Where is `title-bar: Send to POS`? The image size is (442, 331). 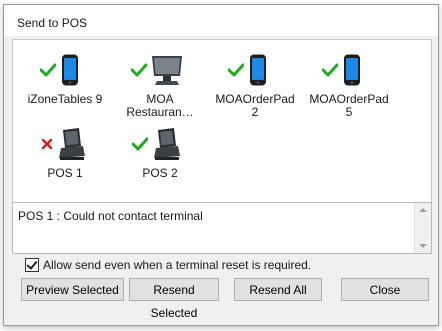 title-bar: Send to POS is located at coordinates (221, 20).